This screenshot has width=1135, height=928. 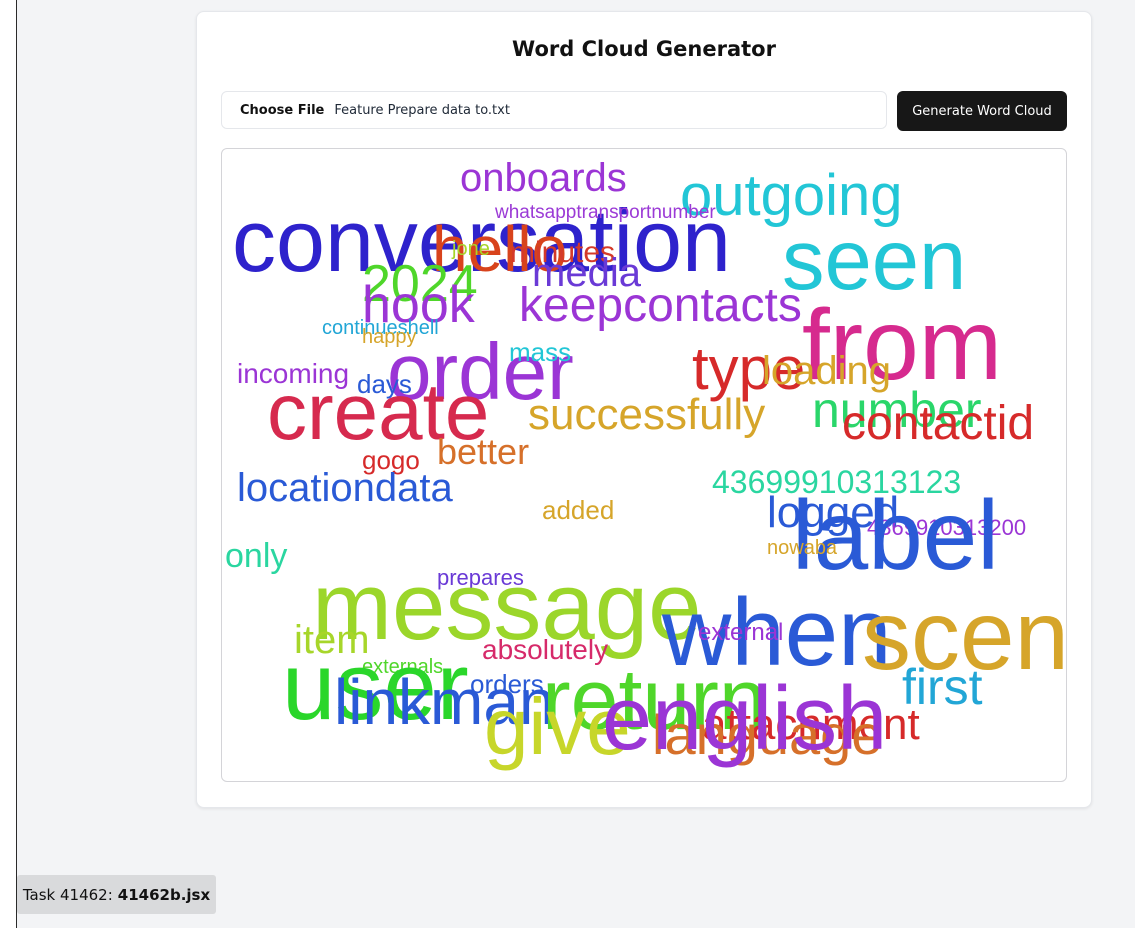 What do you see at coordinates (8, 464) in the screenshot?
I see `left-edge-rule` at bounding box center [8, 464].